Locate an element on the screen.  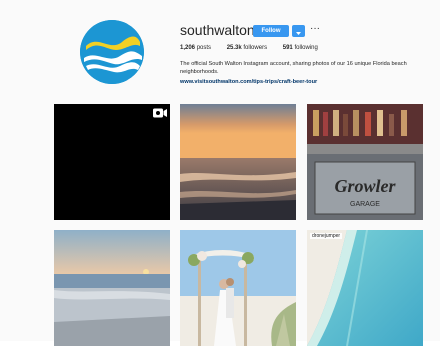
followers-stat: 25.3k followers is located at coordinates (248, 48).